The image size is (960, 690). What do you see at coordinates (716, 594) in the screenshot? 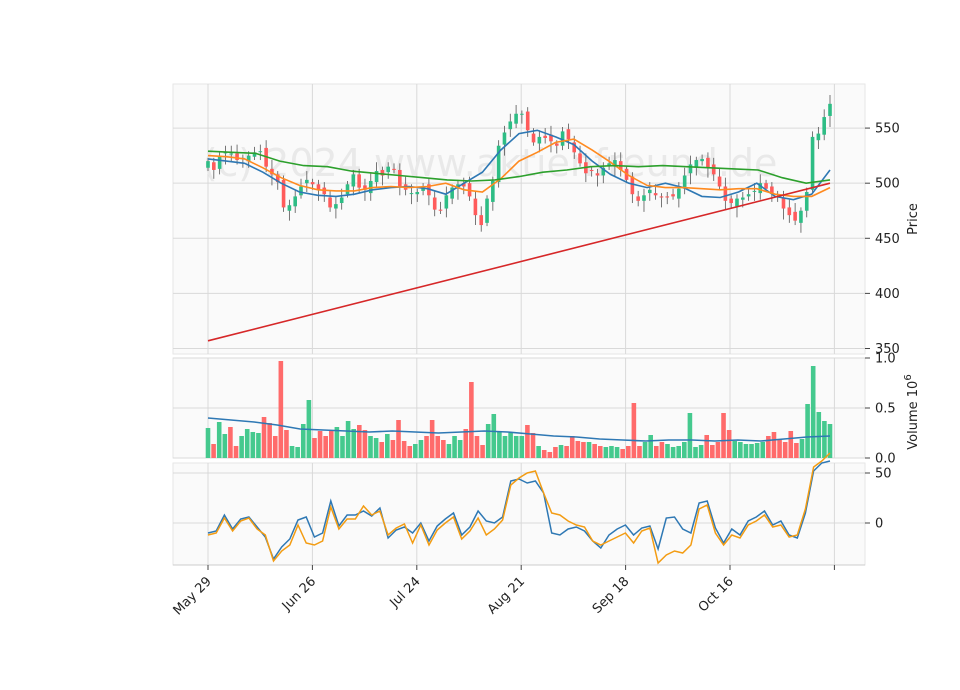
I see `x-tick-label: Oct 16` at bounding box center [716, 594].